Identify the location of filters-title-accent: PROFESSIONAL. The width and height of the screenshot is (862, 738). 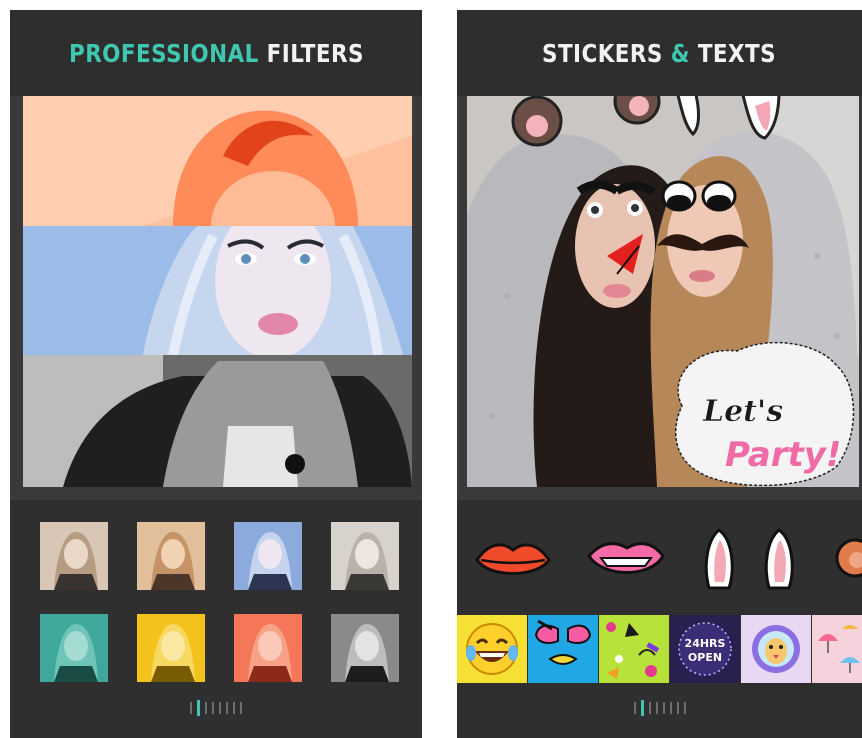
(163, 53).